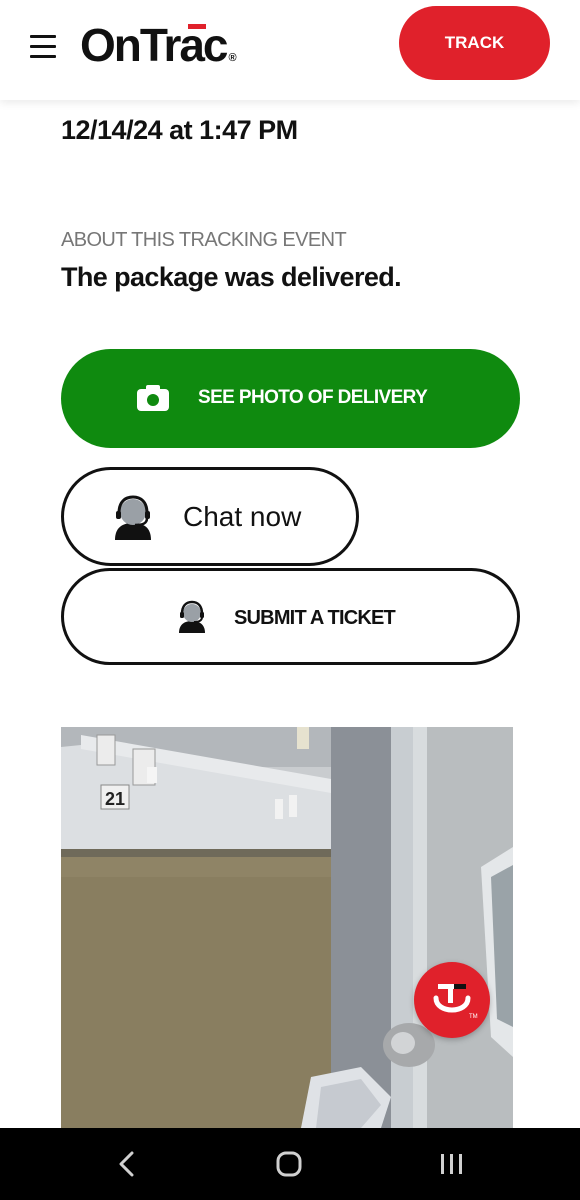 This screenshot has width=580, height=1200. I want to click on track-button: TRACK, so click(474, 43).